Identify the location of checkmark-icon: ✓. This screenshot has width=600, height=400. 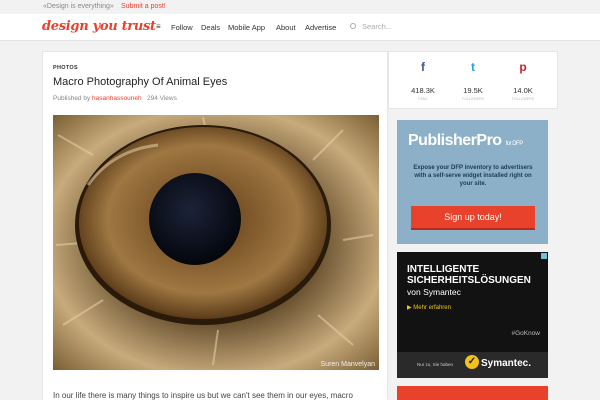
(472, 362).